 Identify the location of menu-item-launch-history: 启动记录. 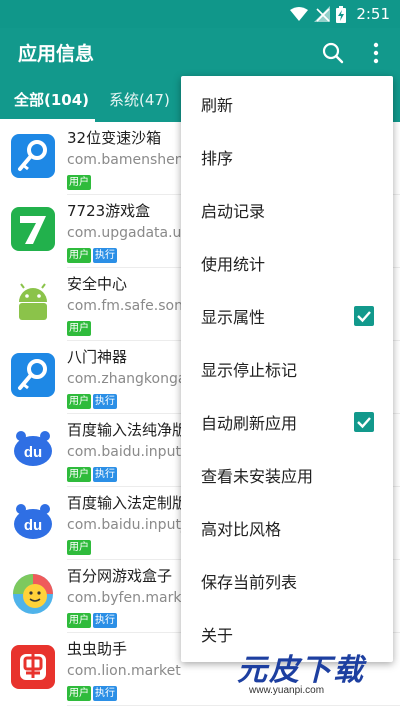
(287, 209).